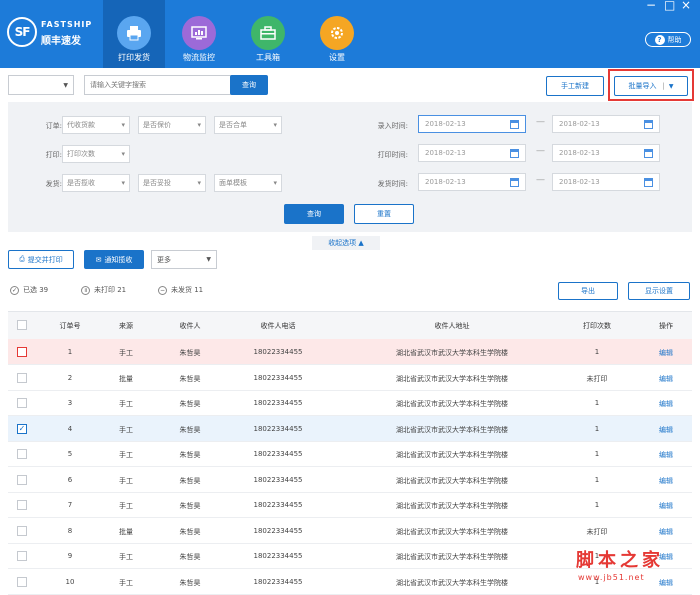  What do you see at coordinates (114, 259) in the screenshot?
I see `notify-pickup-button: ✉ 通知揽收` at bounding box center [114, 259].